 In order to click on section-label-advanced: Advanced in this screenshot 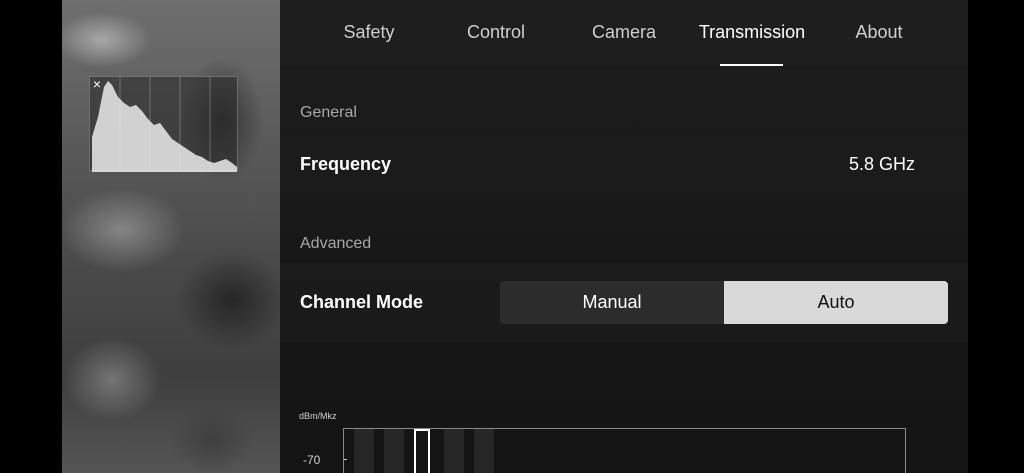, I will do `click(336, 243)`.